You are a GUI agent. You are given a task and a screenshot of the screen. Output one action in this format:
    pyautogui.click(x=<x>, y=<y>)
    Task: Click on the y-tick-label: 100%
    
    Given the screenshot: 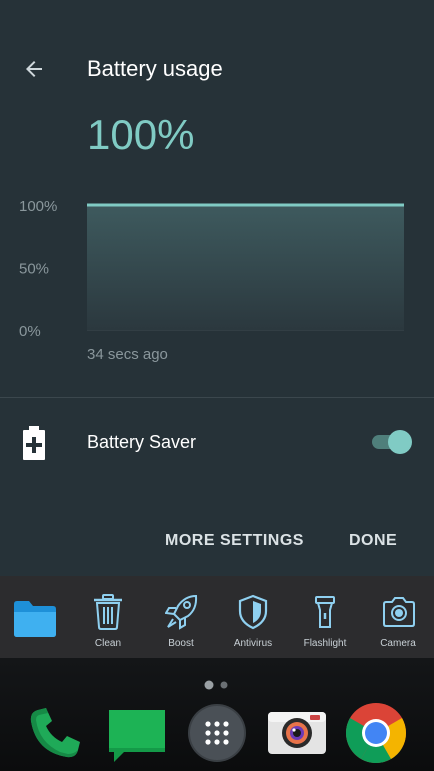 What is the action you would take?
    pyautogui.click(x=38, y=206)
    